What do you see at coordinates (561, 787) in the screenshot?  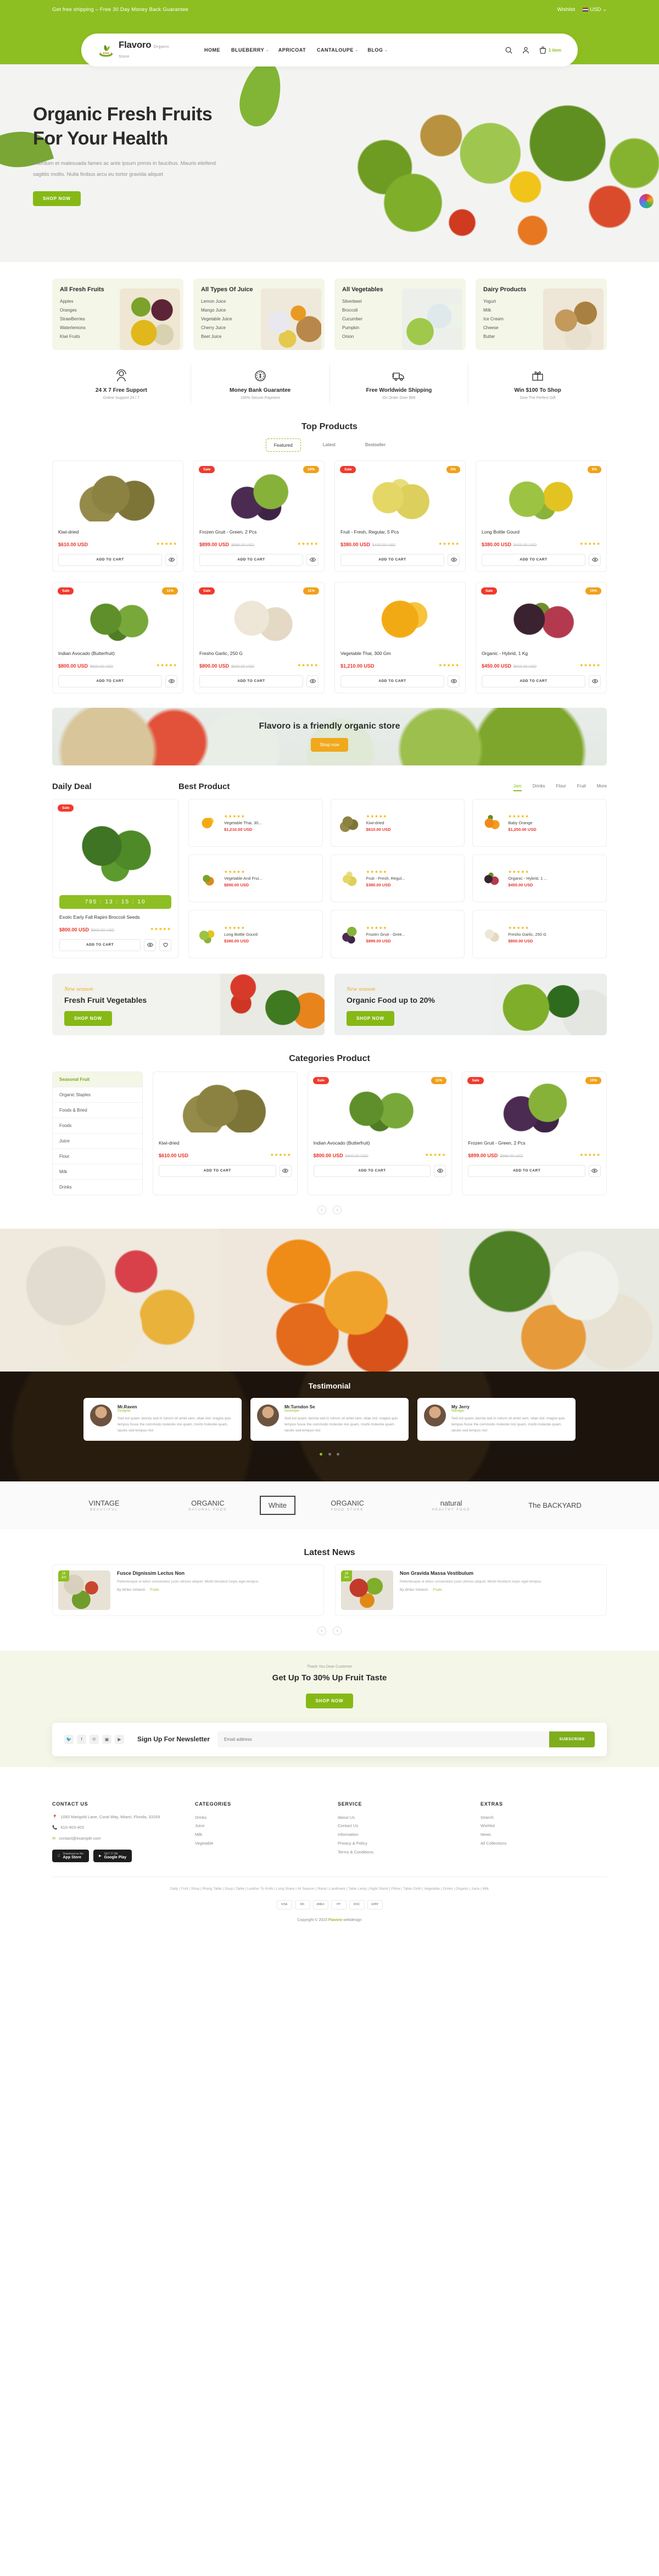 I see `tab-flour: Flour` at bounding box center [561, 787].